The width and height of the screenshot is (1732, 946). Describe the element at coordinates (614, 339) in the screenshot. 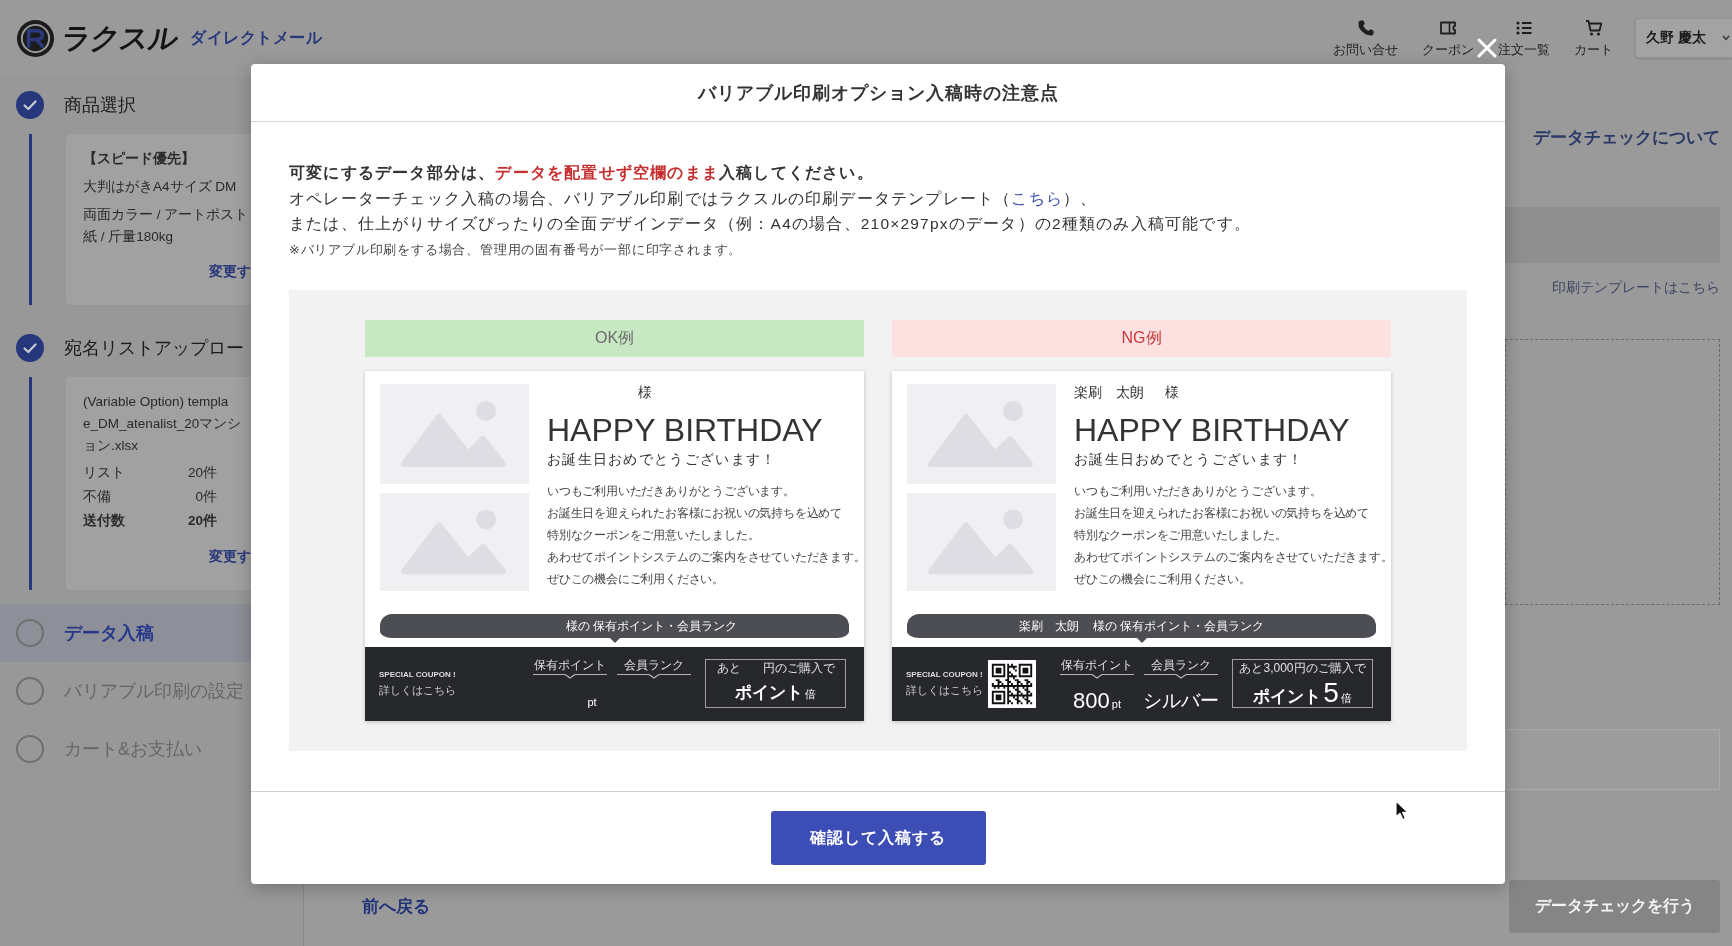

I see `example-label: OK例` at that location.